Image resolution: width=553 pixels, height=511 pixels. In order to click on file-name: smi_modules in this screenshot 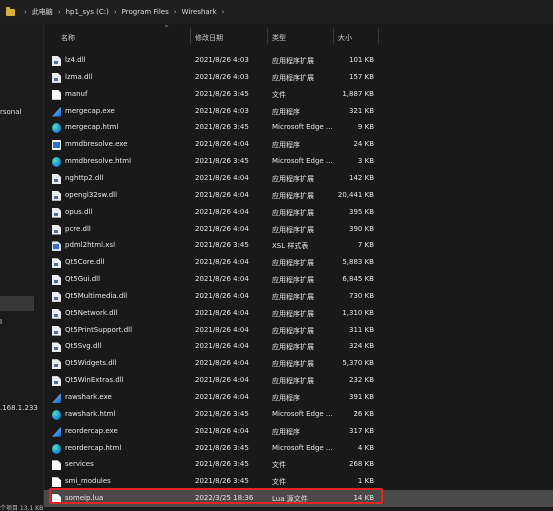, I will do `click(88, 481)`.